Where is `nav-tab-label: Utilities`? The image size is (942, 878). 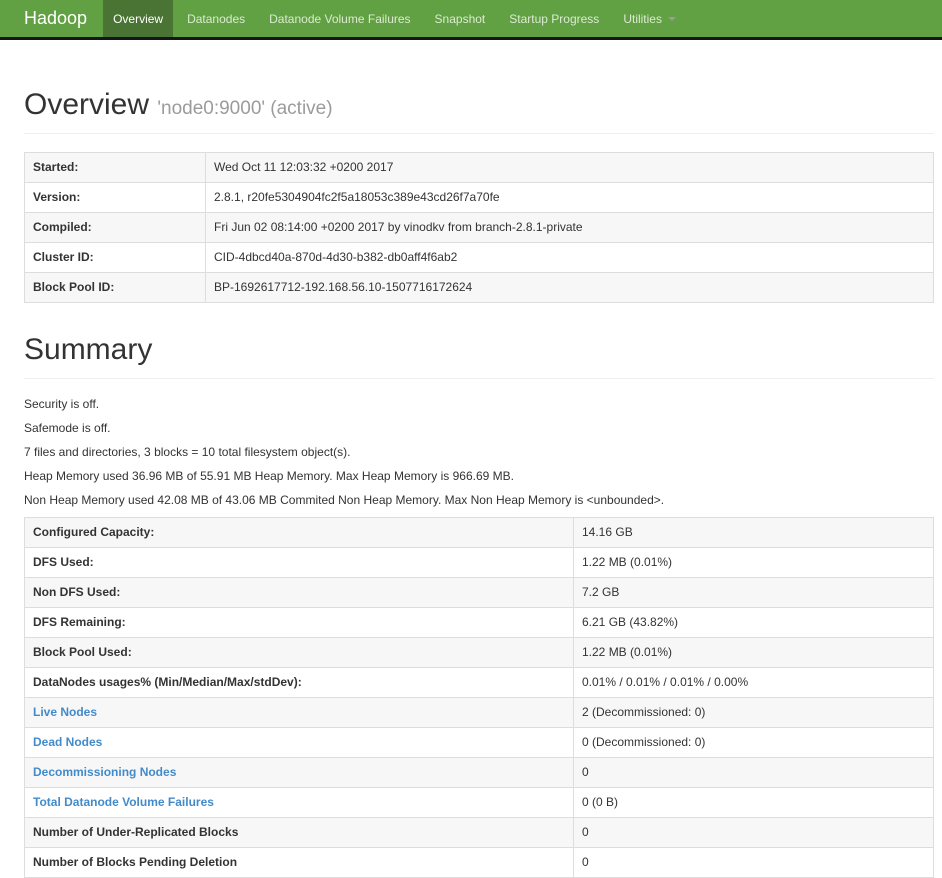
nav-tab-label: Utilities is located at coordinates (642, 18).